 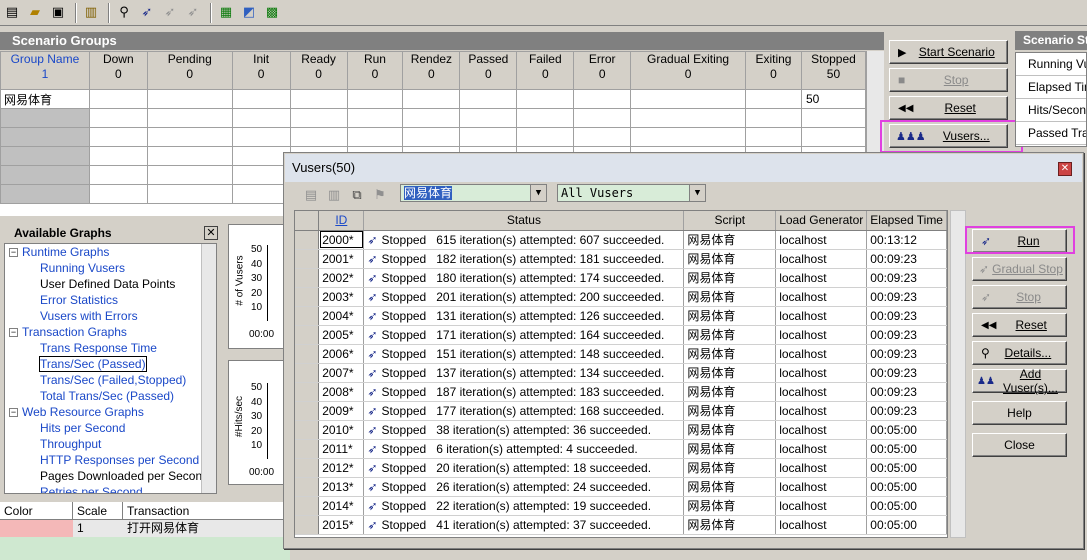 I want to click on vuser-id: 2015*, so click(x=341, y=525).